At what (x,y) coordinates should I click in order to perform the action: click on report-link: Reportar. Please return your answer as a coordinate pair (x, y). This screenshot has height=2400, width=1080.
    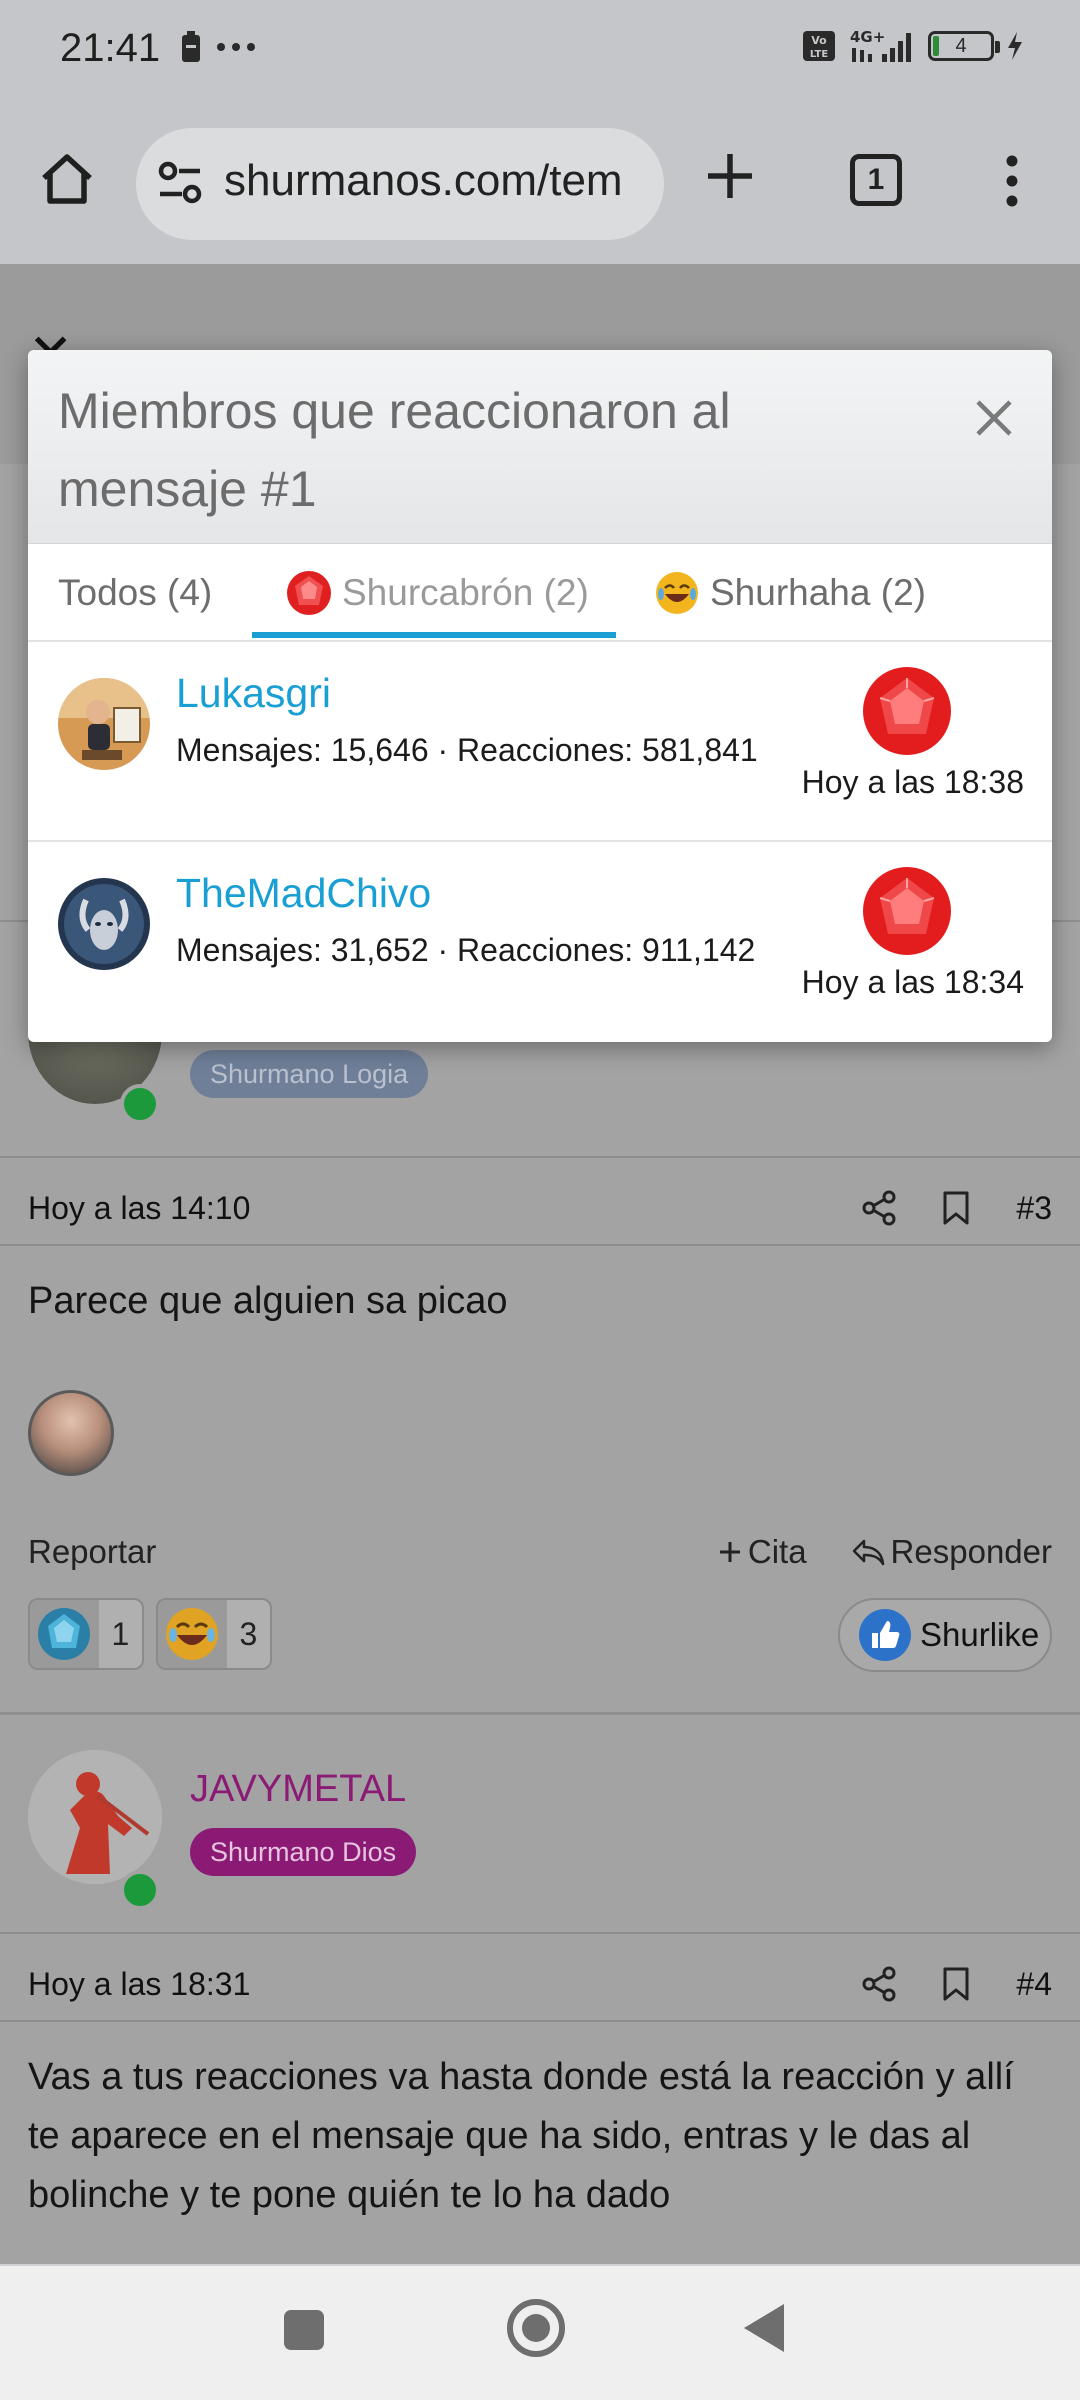
    Looking at the image, I should click on (373, 1552).